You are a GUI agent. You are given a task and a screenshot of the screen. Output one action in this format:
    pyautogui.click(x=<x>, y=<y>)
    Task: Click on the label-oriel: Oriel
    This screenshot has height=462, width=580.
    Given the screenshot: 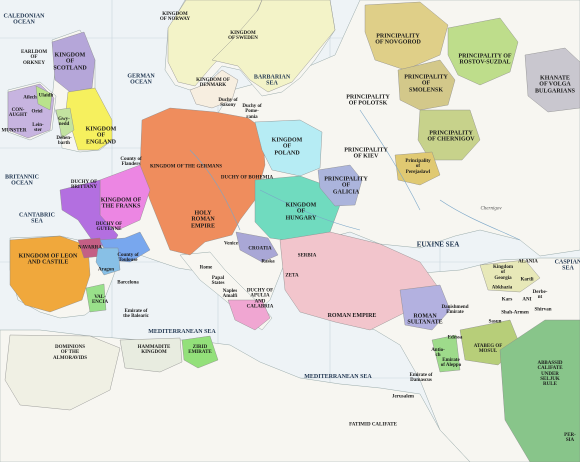 What is the action you would take?
    pyautogui.click(x=37, y=112)
    